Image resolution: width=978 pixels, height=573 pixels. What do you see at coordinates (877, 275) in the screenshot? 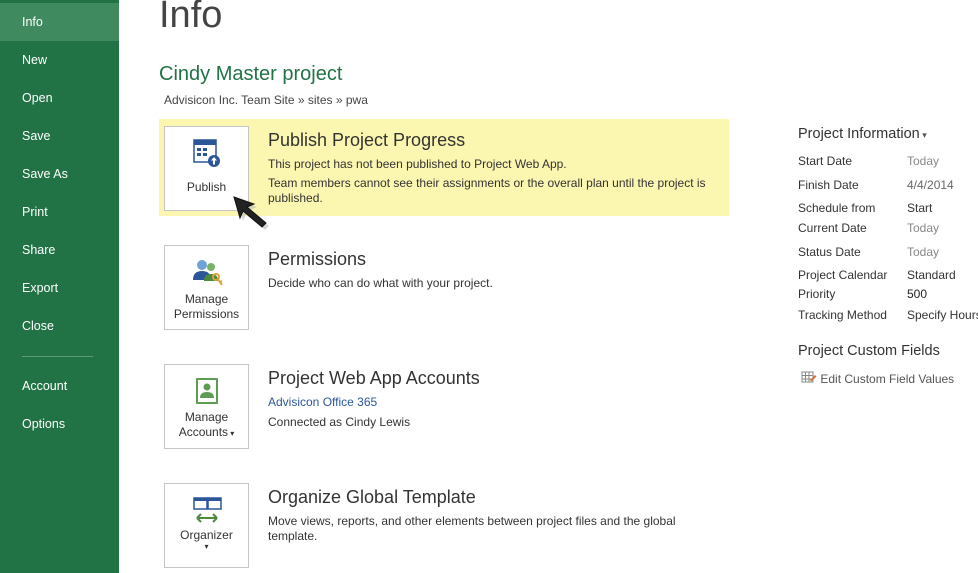
I see `info-row-project-calendar: Project Calendar Standard` at bounding box center [877, 275].